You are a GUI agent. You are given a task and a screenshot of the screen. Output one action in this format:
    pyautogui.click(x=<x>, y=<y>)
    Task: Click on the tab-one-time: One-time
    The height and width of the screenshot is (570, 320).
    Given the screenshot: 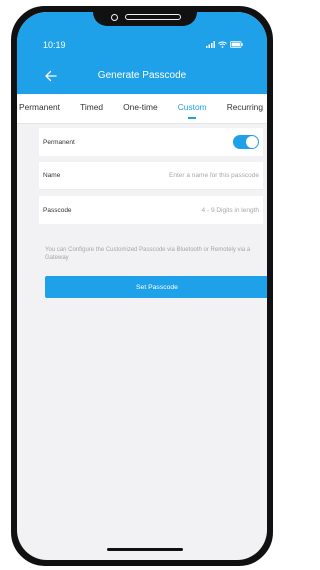 What is the action you would take?
    pyautogui.click(x=140, y=109)
    